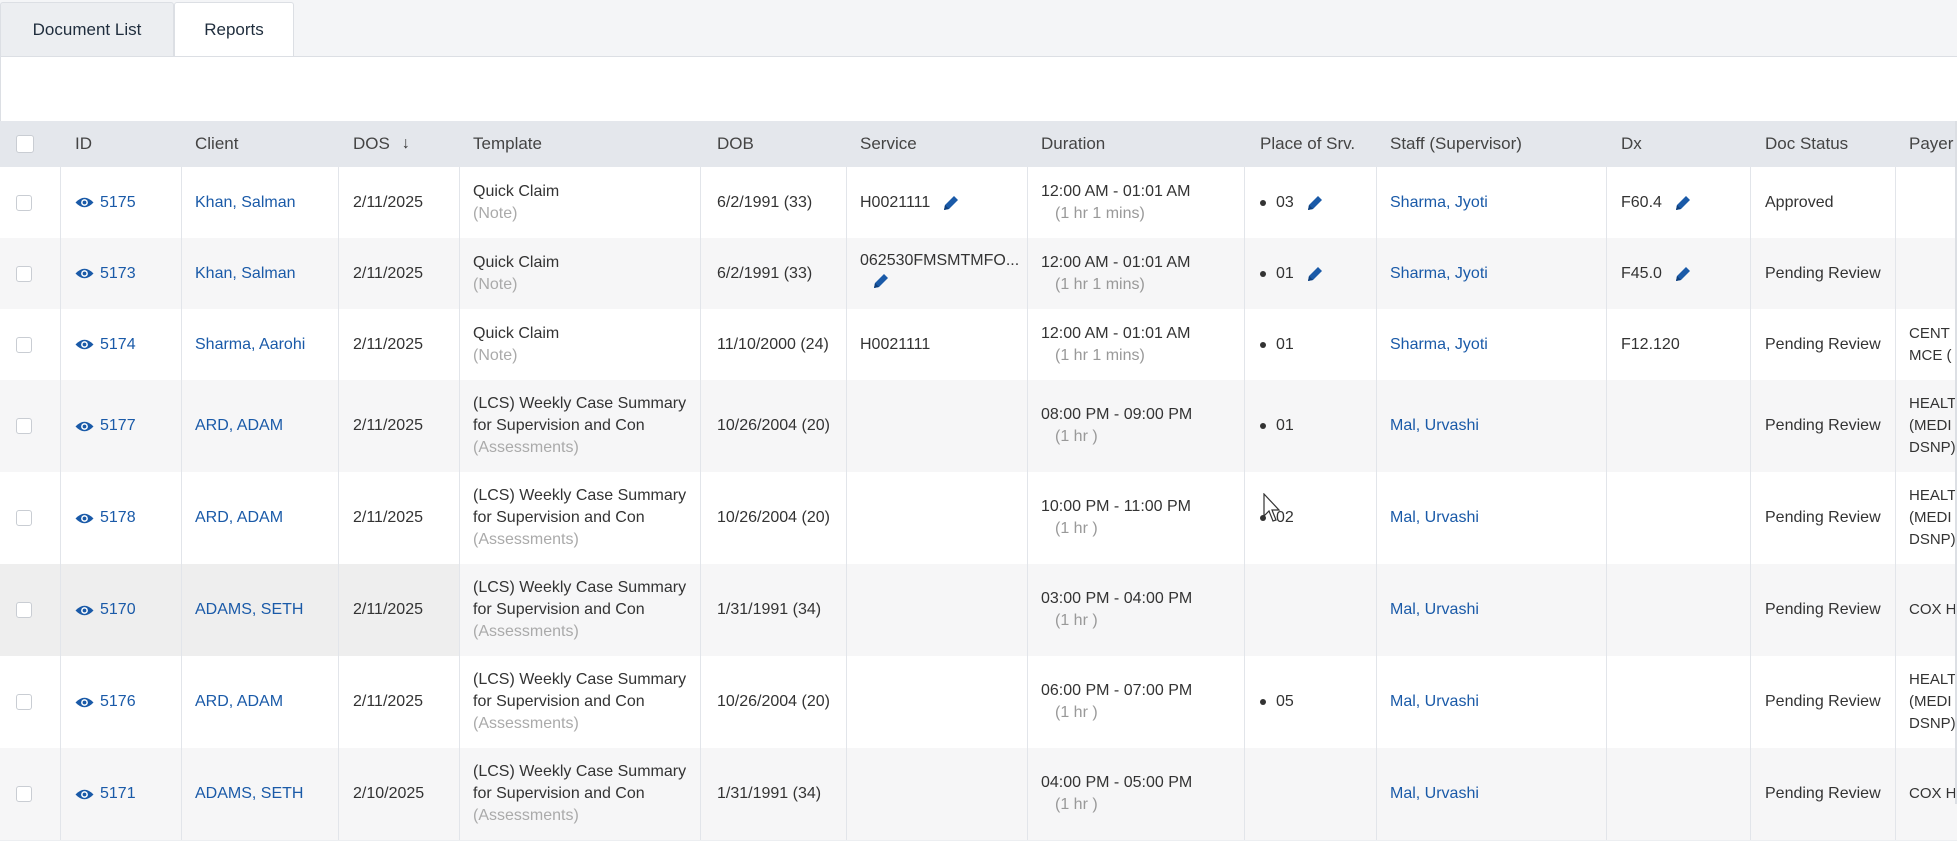  Describe the element at coordinates (121, 144) in the screenshot. I see `col-header-id: ID` at that location.